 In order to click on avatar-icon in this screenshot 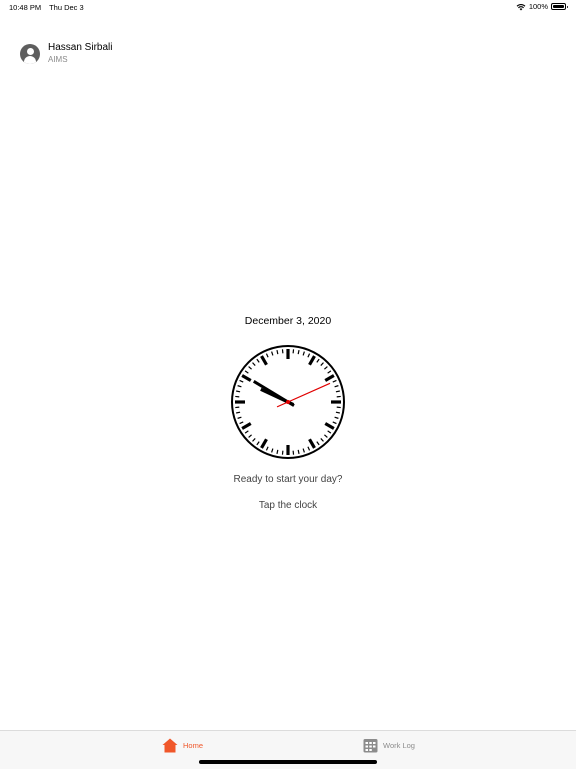, I will do `click(30, 54)`.